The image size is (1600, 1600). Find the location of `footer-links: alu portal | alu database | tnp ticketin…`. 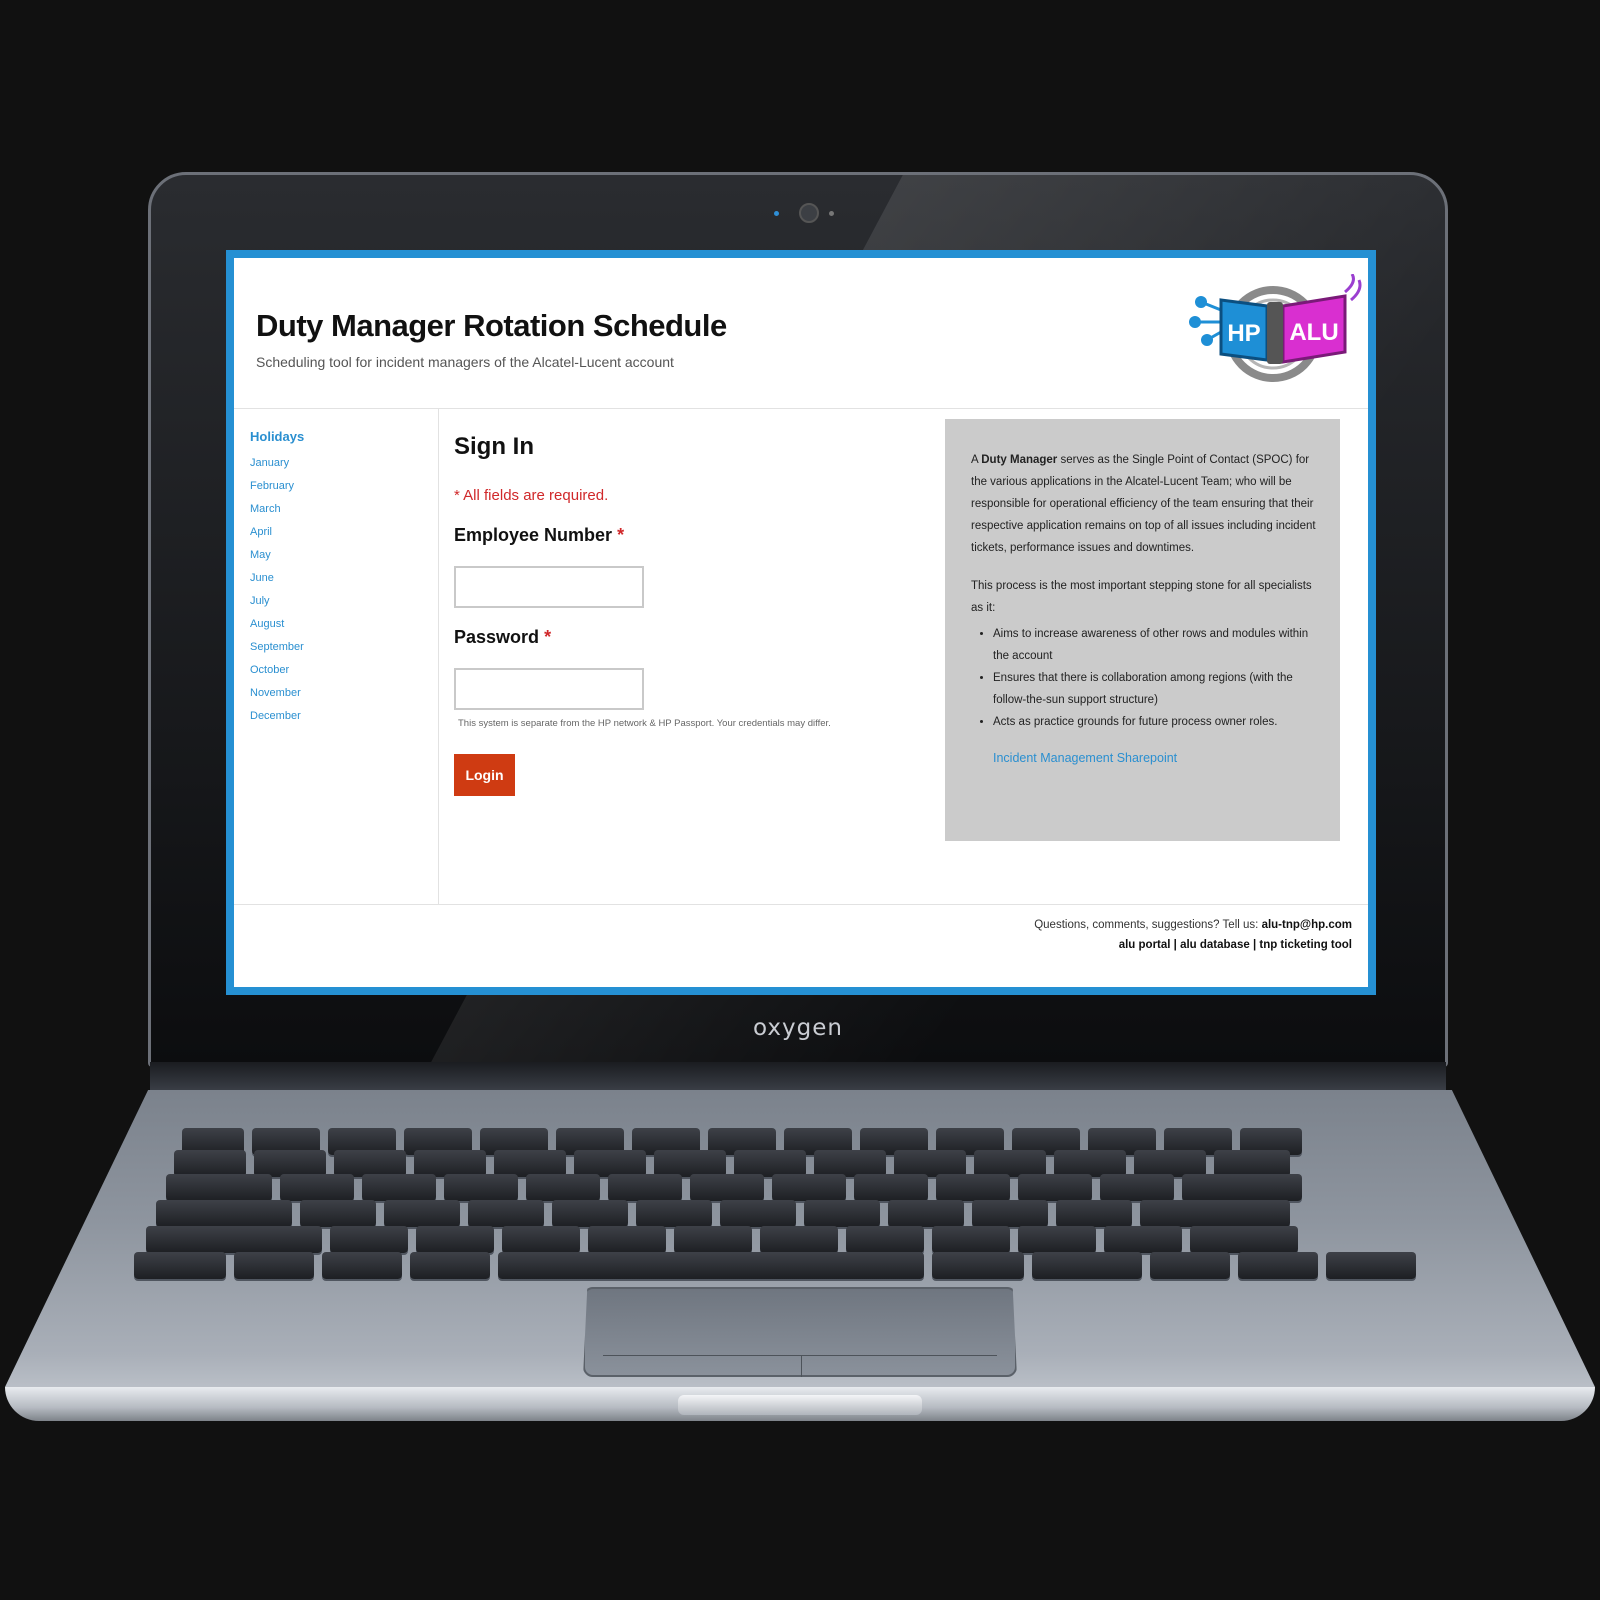

footer-links: alu portal | alu database | tnp ticketin… is located at coordinates (1235, 945).